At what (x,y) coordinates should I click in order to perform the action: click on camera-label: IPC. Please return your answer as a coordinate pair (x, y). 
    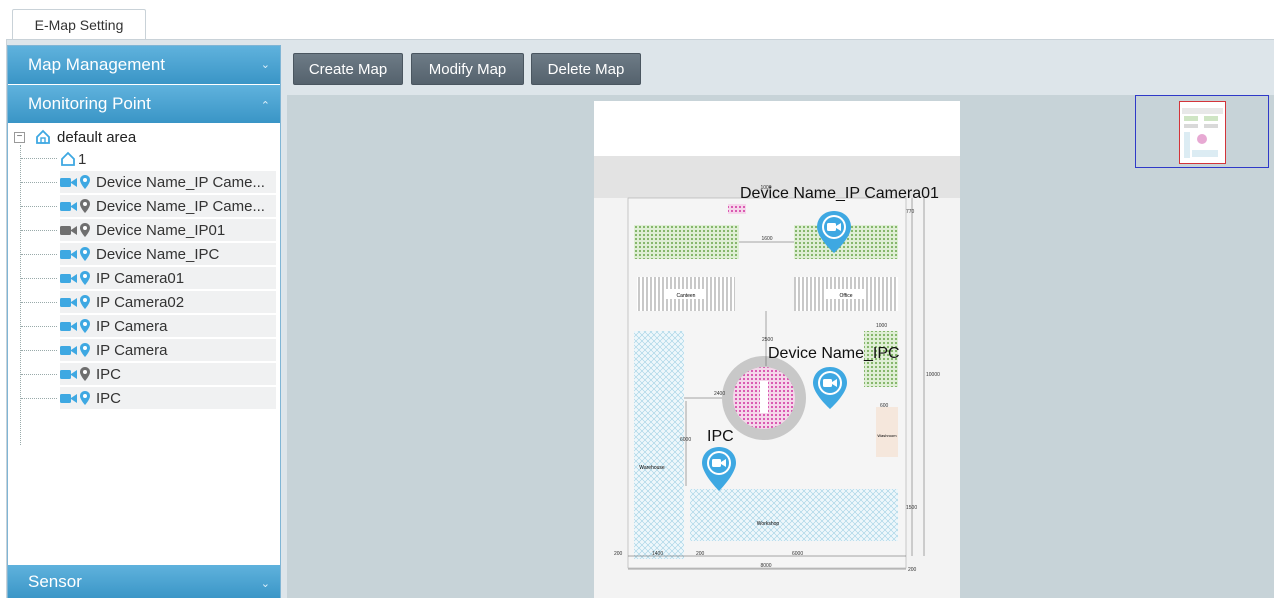
    Looking at the image, I should click on (720, 436).